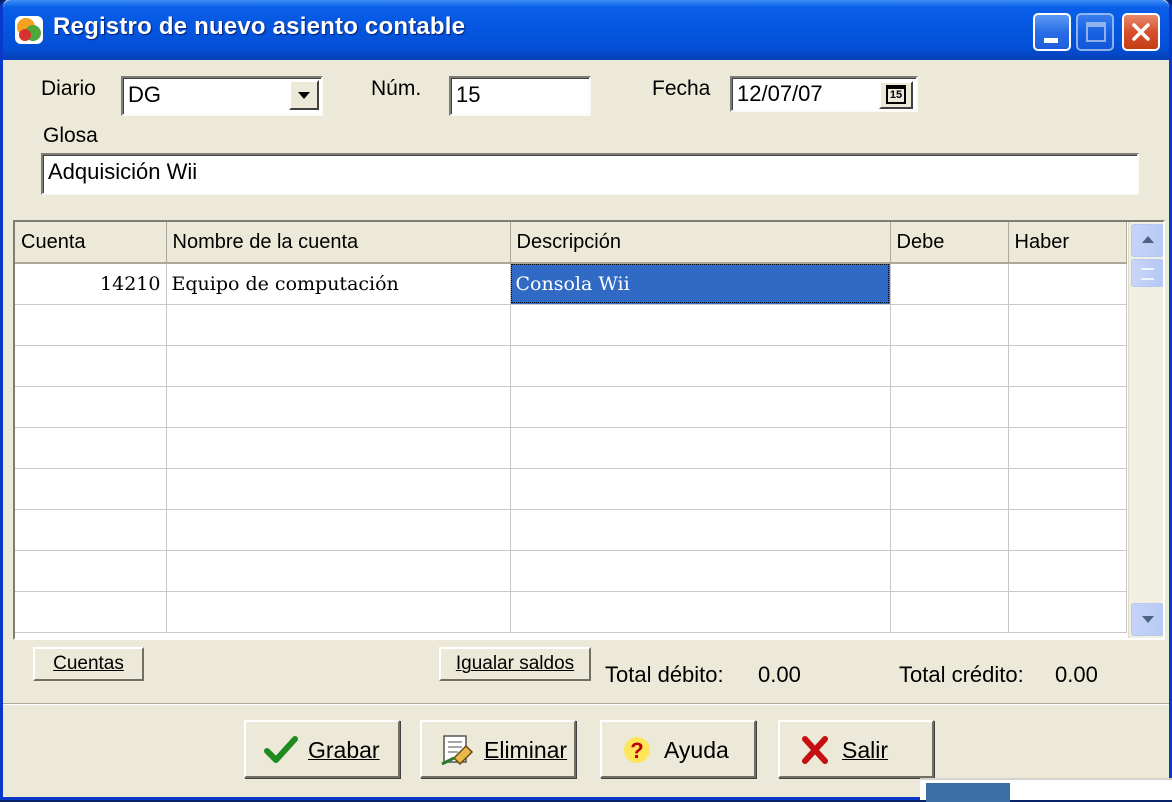  Describe the element at coordinates (681, 88) in the screenshot. I see `fecha-label: Fecha` at that location.